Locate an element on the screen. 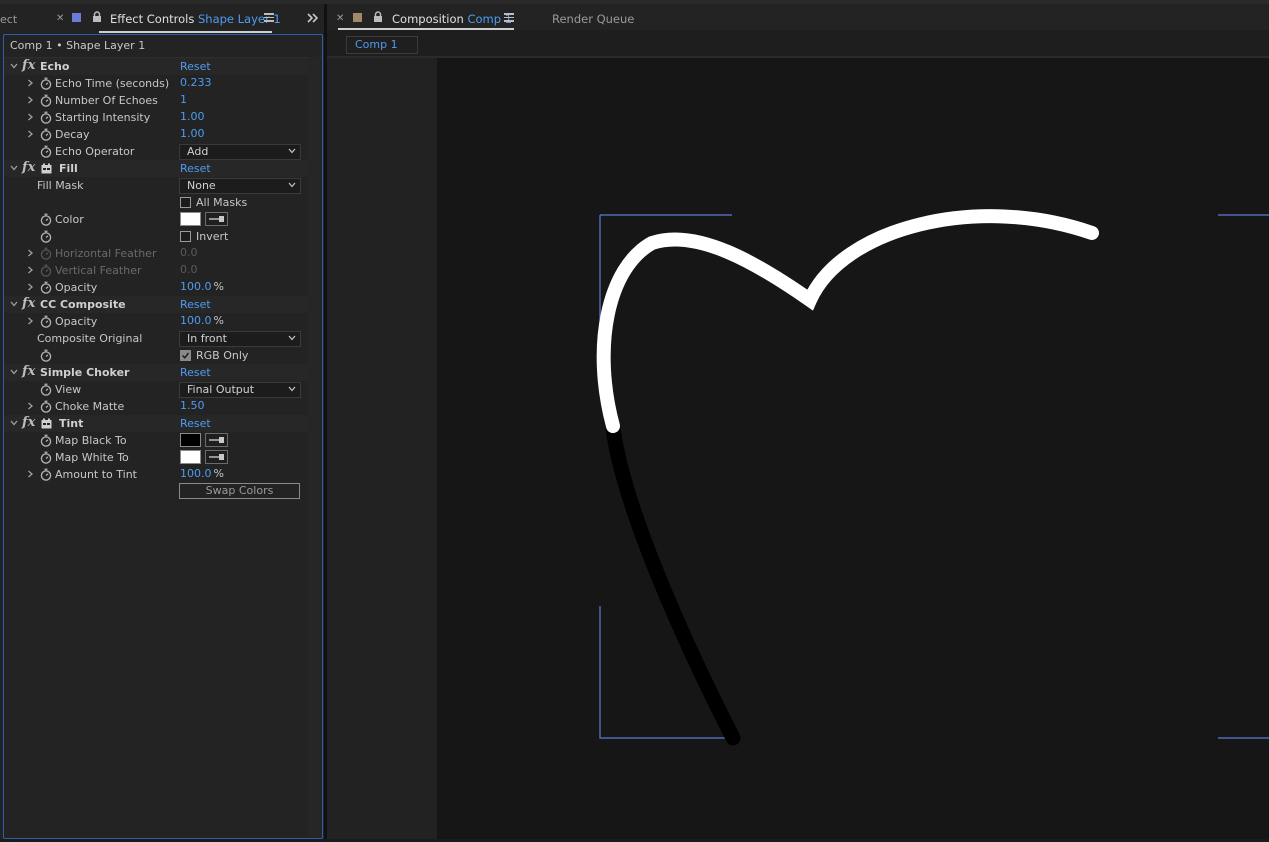 The width and height of the screenshot is (1269, 842). effect-param-row: Vertical Feather 0.0 is located at coordinates (156, 270).